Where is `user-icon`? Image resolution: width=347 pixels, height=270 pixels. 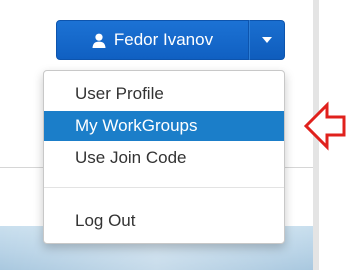
user-icon is located at coordinates (99, 40).